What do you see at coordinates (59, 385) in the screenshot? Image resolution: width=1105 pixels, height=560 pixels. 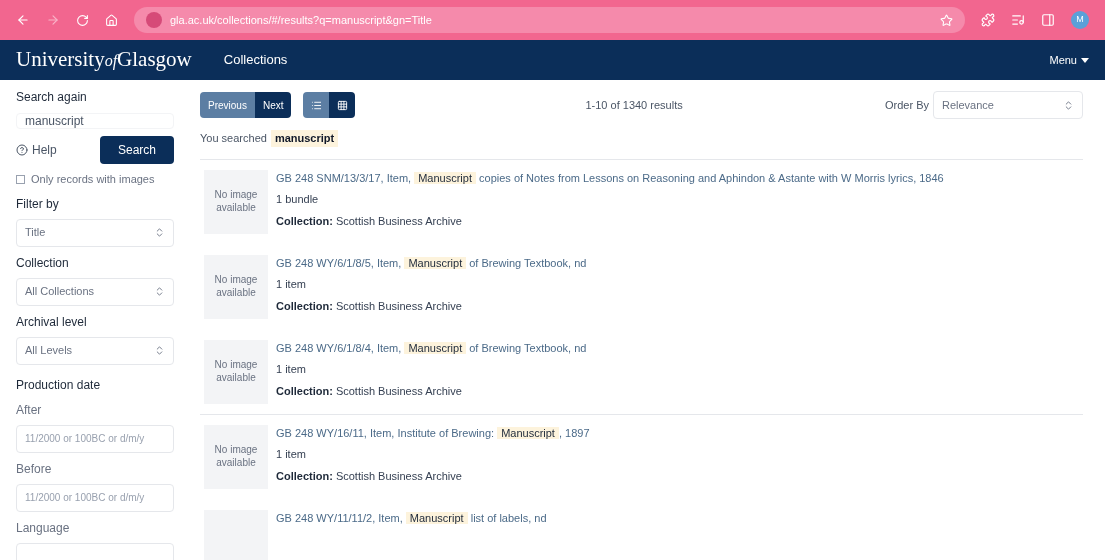 I see `filter-label: Production date` at bounding box center [59, 385].